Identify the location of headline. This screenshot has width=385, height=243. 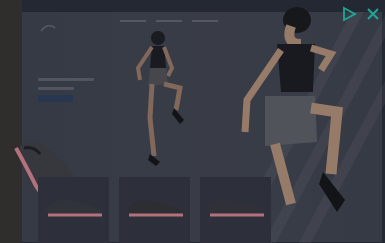
(66, 87).